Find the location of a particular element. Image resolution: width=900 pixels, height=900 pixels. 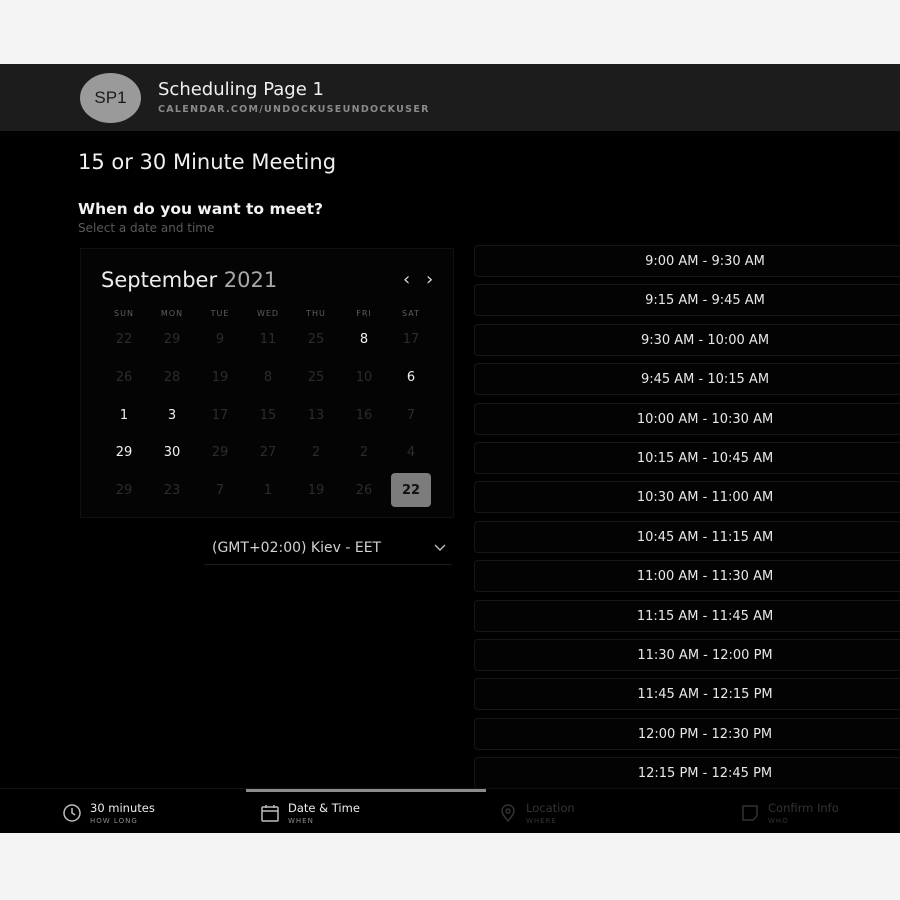

time-slot-button: 10:30 AM - 11:00 AM is located at coordinates (687, 497).